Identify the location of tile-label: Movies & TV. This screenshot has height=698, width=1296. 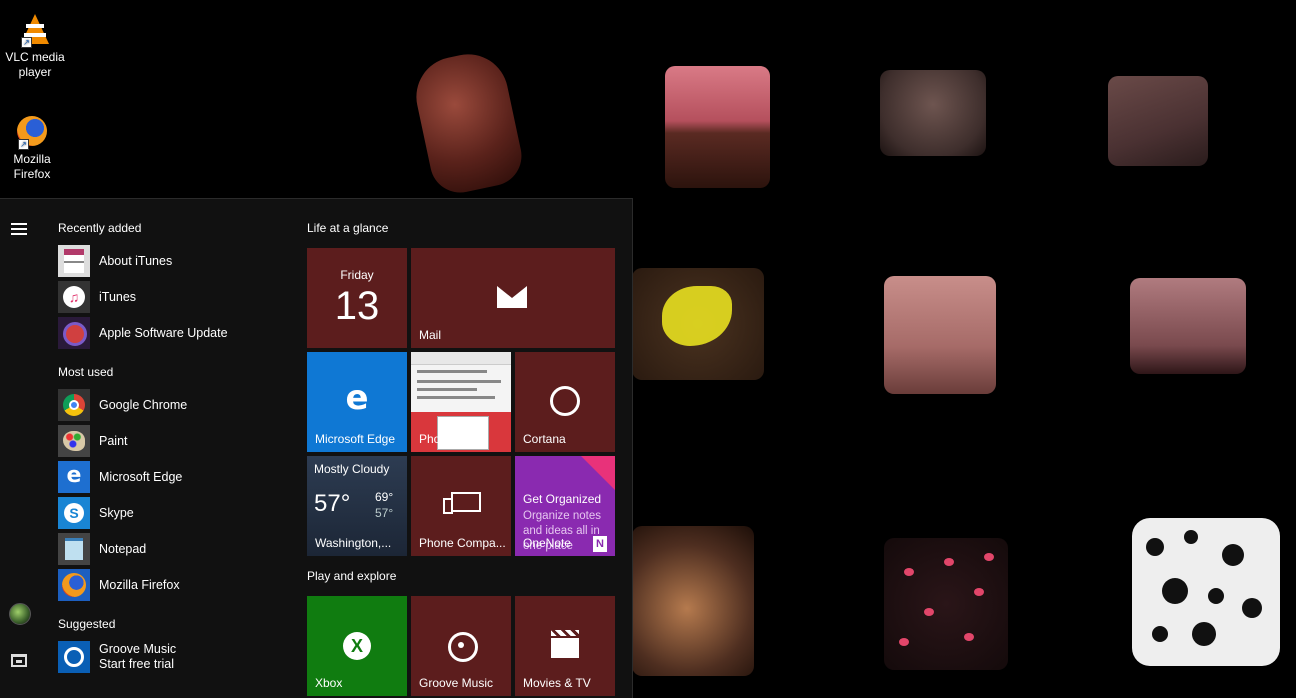
(557, 683).